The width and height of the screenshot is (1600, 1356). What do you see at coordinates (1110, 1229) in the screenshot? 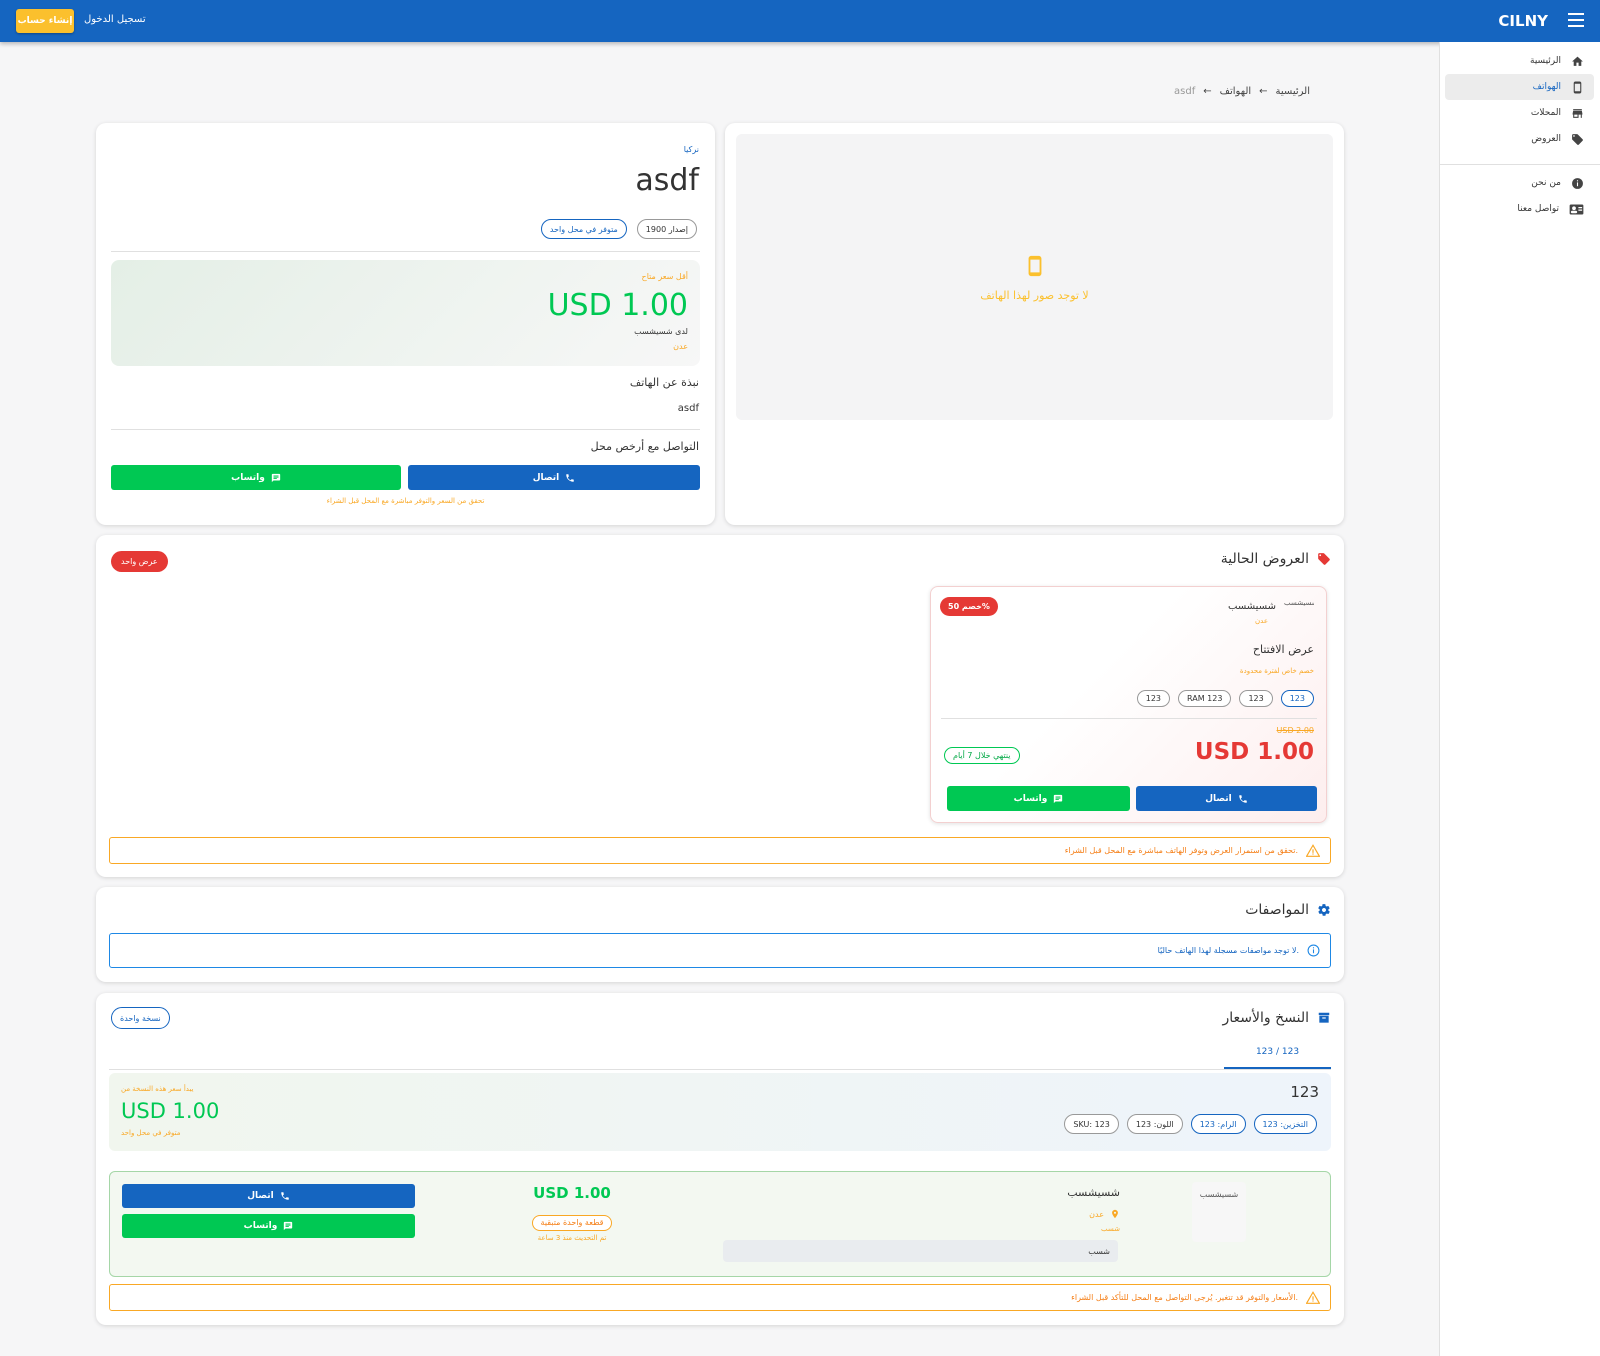
I see `listing-district: شسب` at bounding box center [1110, 1229].